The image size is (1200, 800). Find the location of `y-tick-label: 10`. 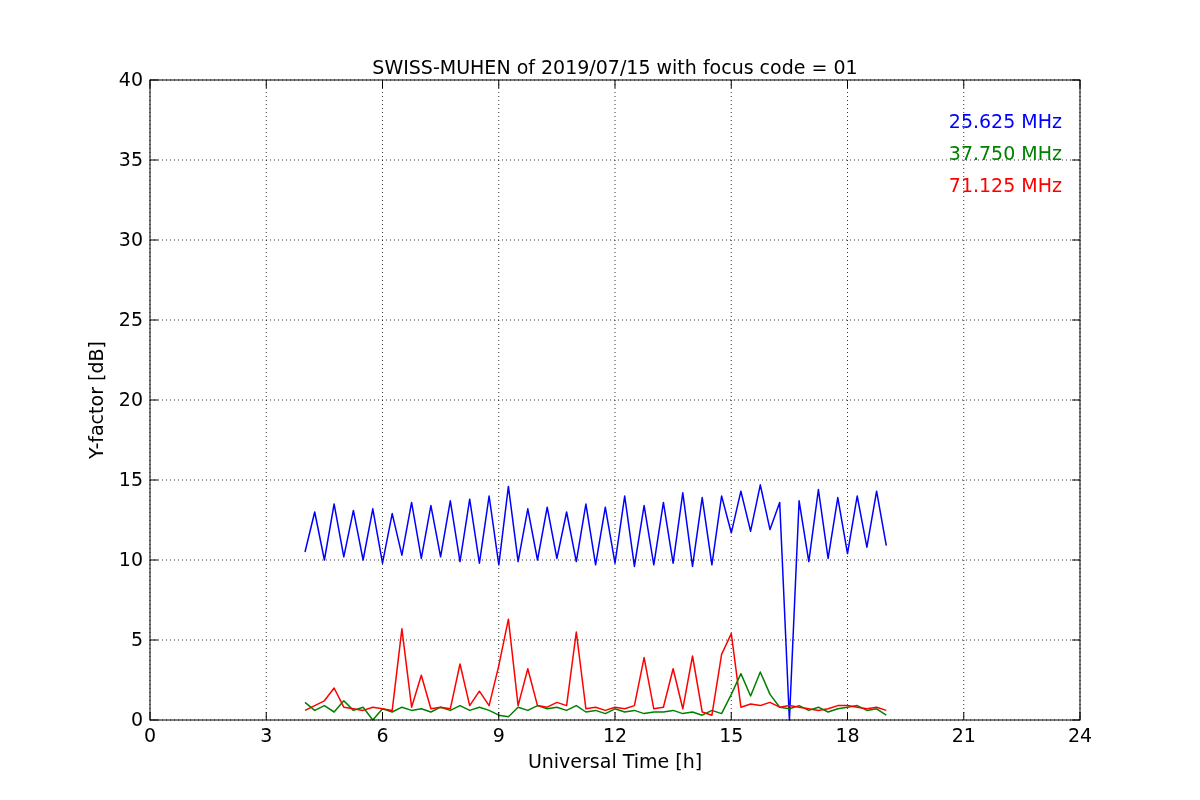

y-tick-label: 10 is located at coordinates (130, 559).